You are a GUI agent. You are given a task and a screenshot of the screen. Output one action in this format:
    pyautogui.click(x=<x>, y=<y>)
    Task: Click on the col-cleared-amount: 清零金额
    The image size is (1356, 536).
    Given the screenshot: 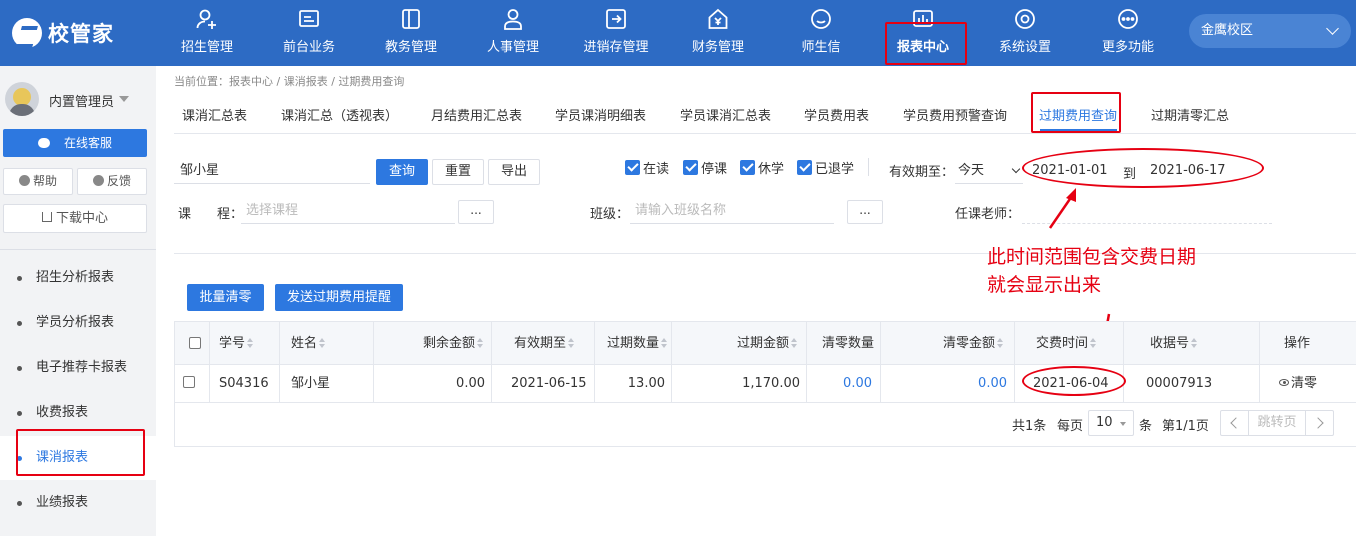 What is the action you would take?
    pyautogui.click(x=973, y=343)
    